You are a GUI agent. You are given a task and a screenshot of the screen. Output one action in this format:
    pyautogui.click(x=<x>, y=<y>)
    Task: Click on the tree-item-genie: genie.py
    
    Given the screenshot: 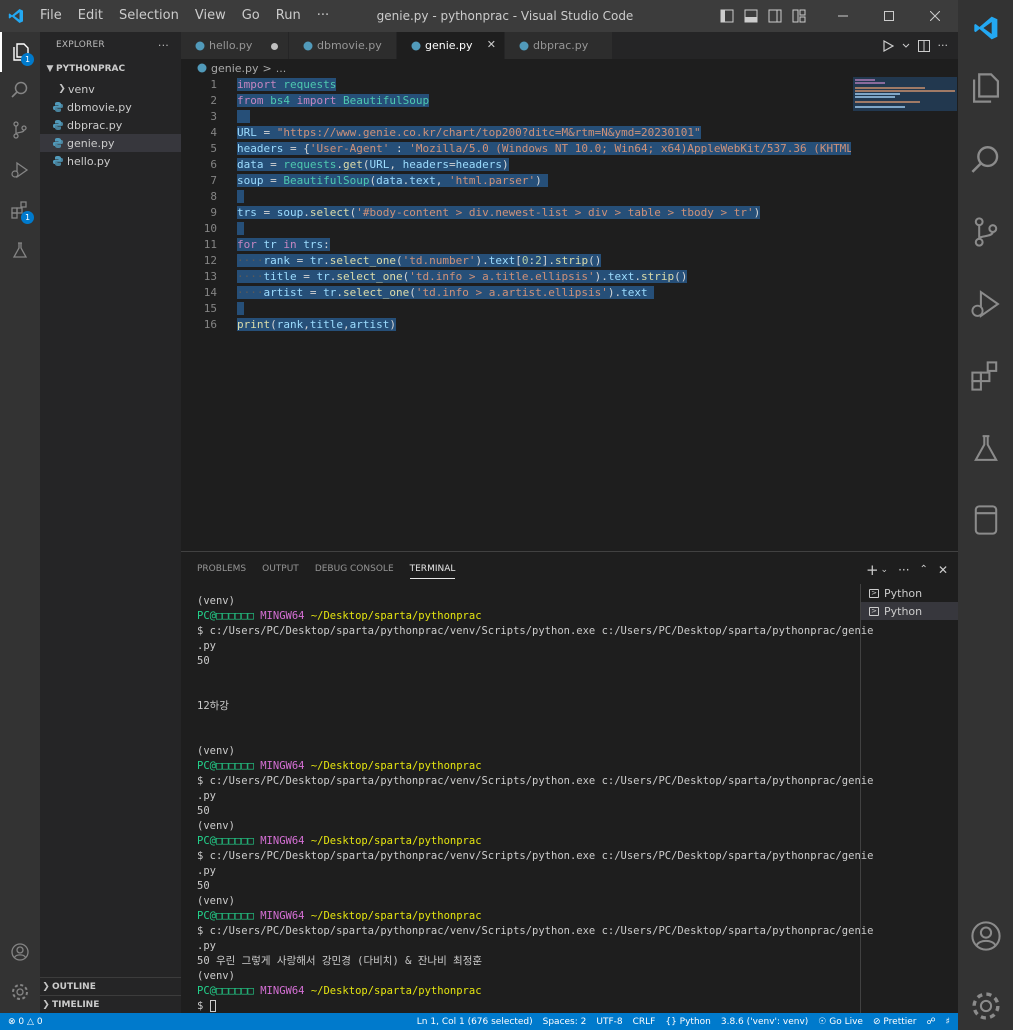 What is the action you would take?
    pyautogui.click(x=110, y=143)
    